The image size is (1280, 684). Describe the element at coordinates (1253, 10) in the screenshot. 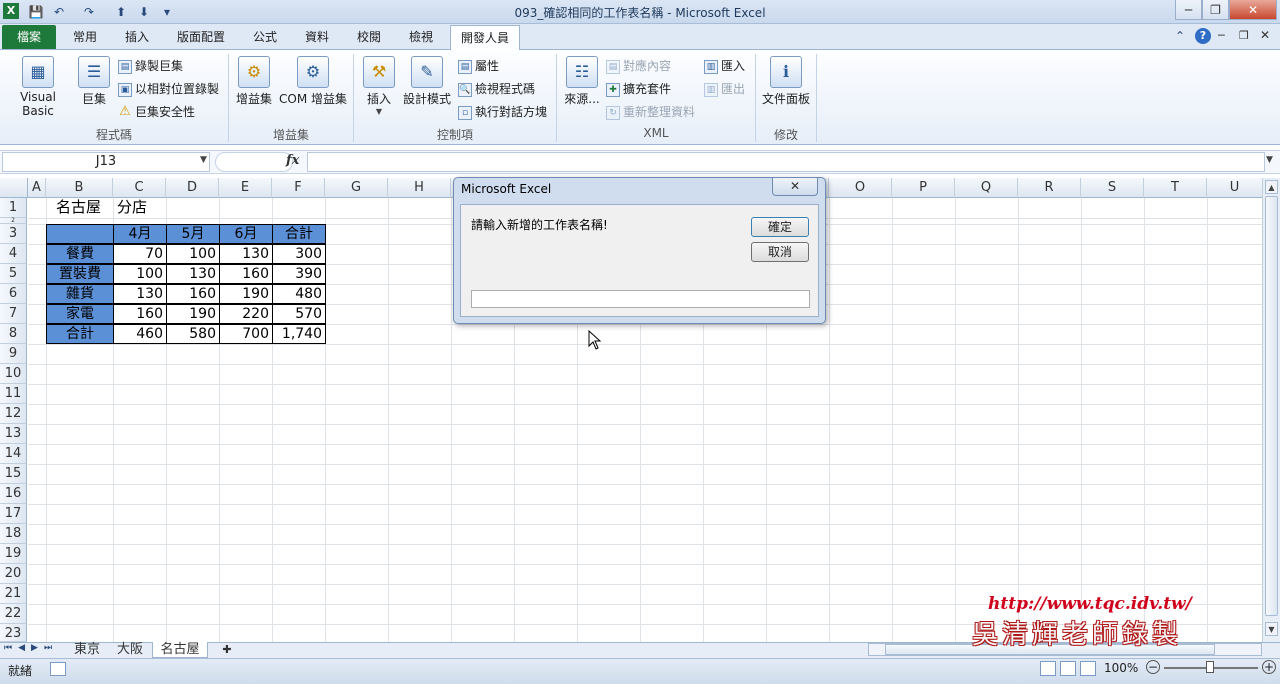

I see `close-button: ✕` at that location.